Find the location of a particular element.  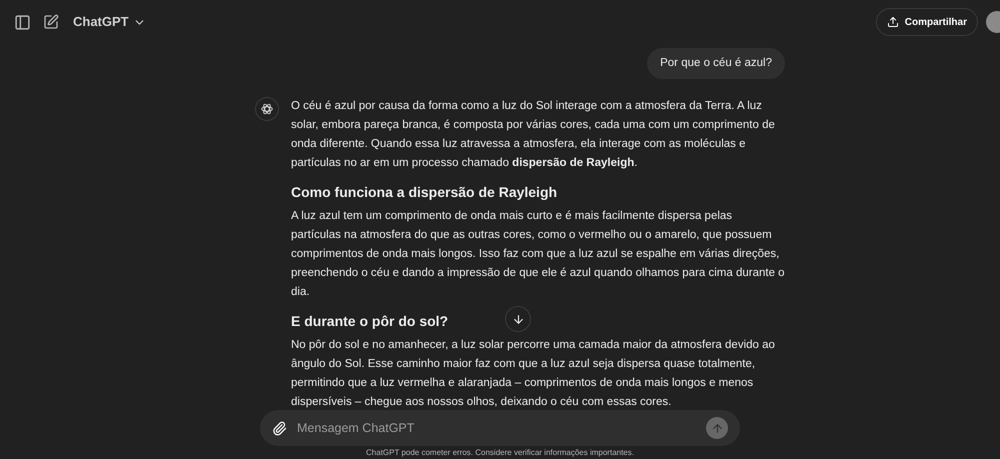

share-button: Compartilhar is located at coordinates (927, 22).